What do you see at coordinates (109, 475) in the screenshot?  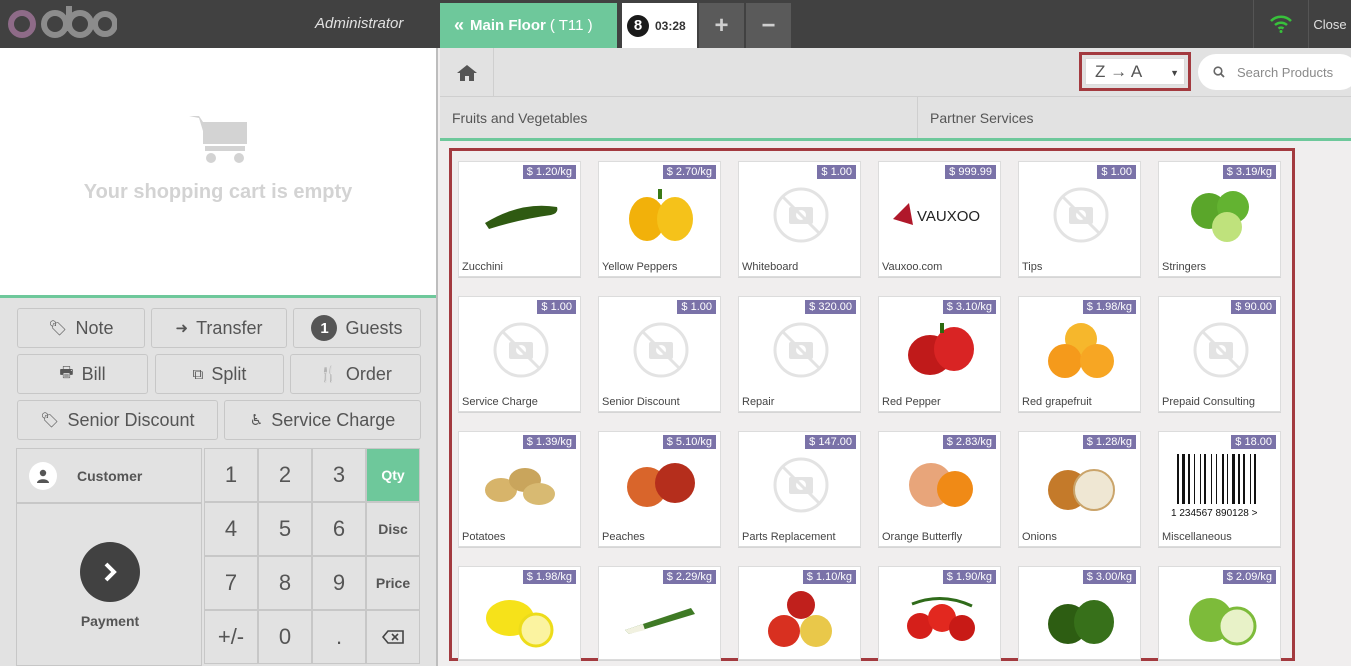 I see `customer-button: Customer` at bounding box center [109, 475].